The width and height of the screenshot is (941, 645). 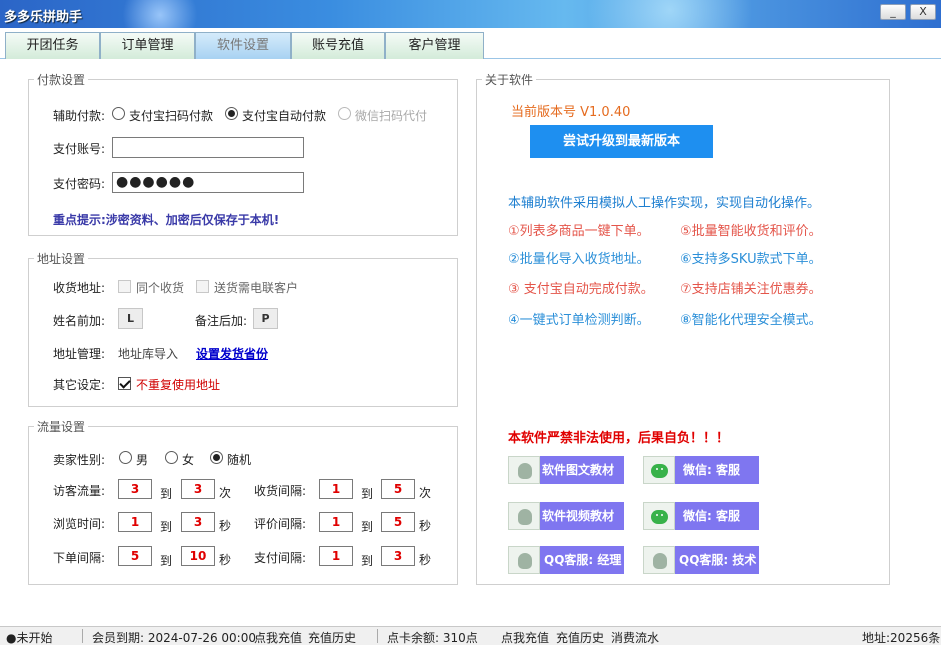 What do you see at coordinates (79, 354) in the screenshot?
I see `address-manage-label: 地址管理:` at bounding box center [79, 354].